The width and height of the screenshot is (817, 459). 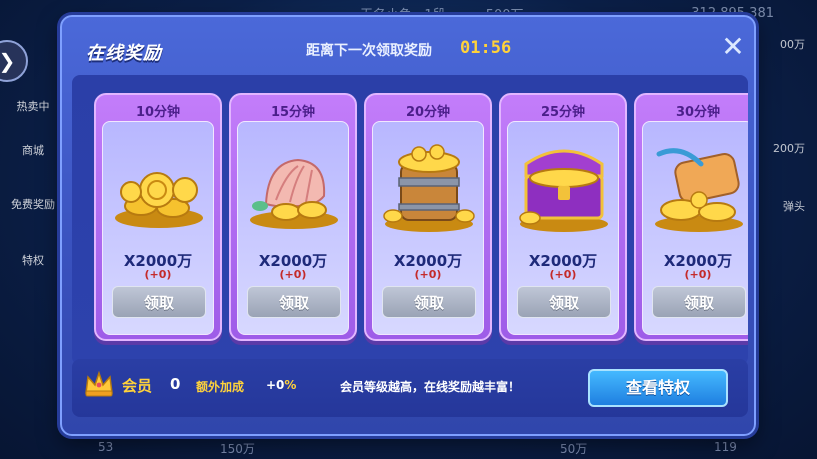 I want to click on reward-card-15min: 15分钟 X2000万 (+0) 领取, so click(x=293, y=217).